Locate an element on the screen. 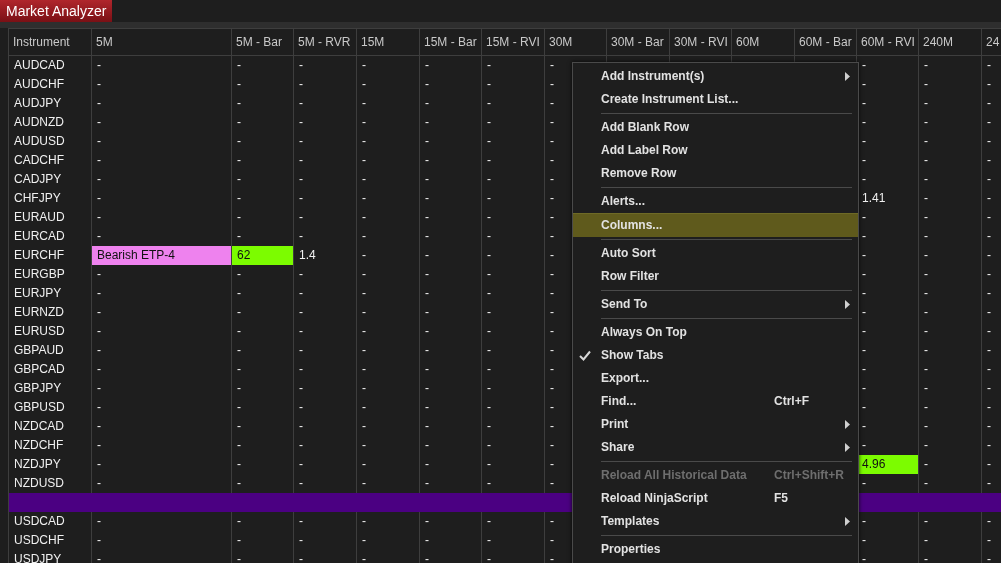 The height and width of the screenshot is (563, 1001). instrument-cell: AUDCHF is located at coordinates (50, 84).